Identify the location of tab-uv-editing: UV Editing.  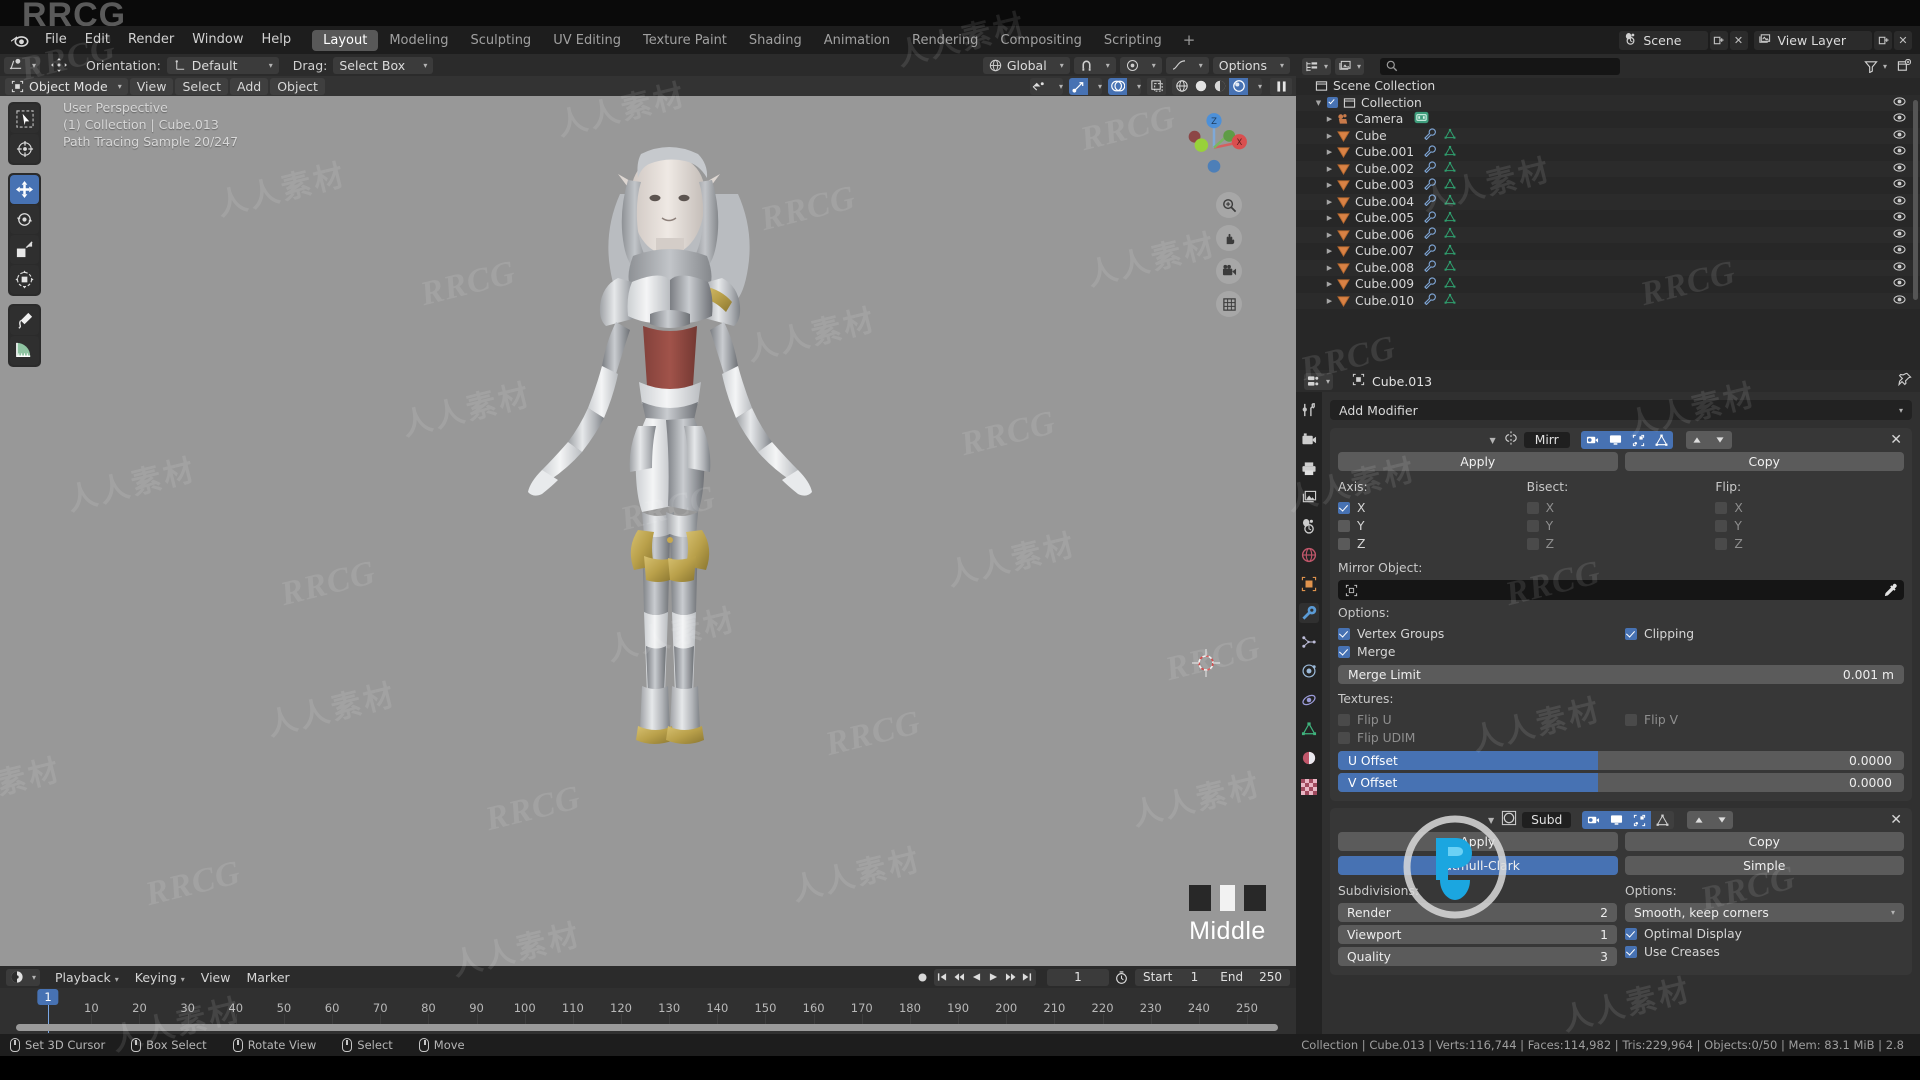
(587, 40).